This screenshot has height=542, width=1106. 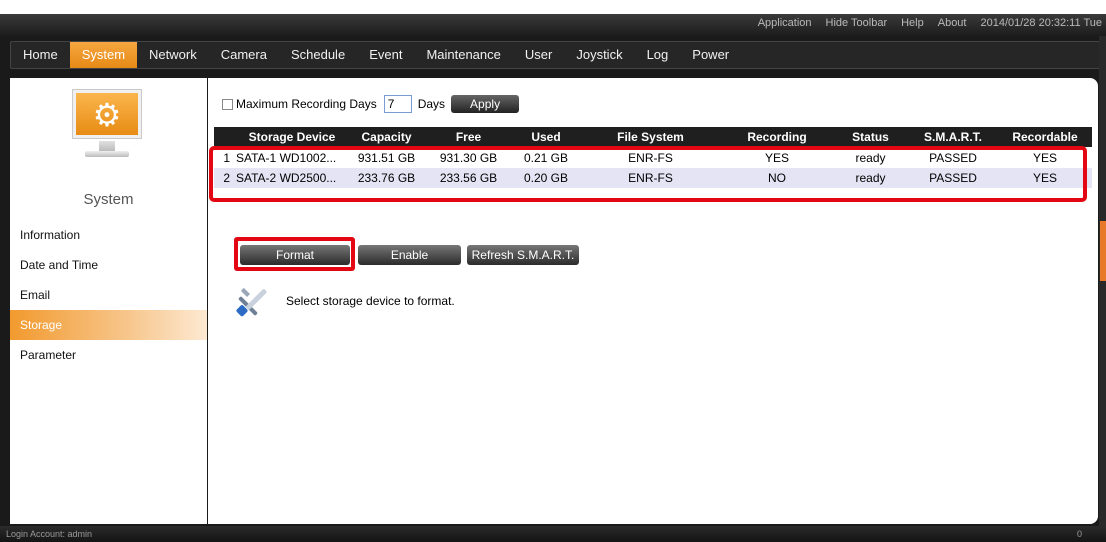 I want to click on apply-button: Apply, so click(x=485, y=104).